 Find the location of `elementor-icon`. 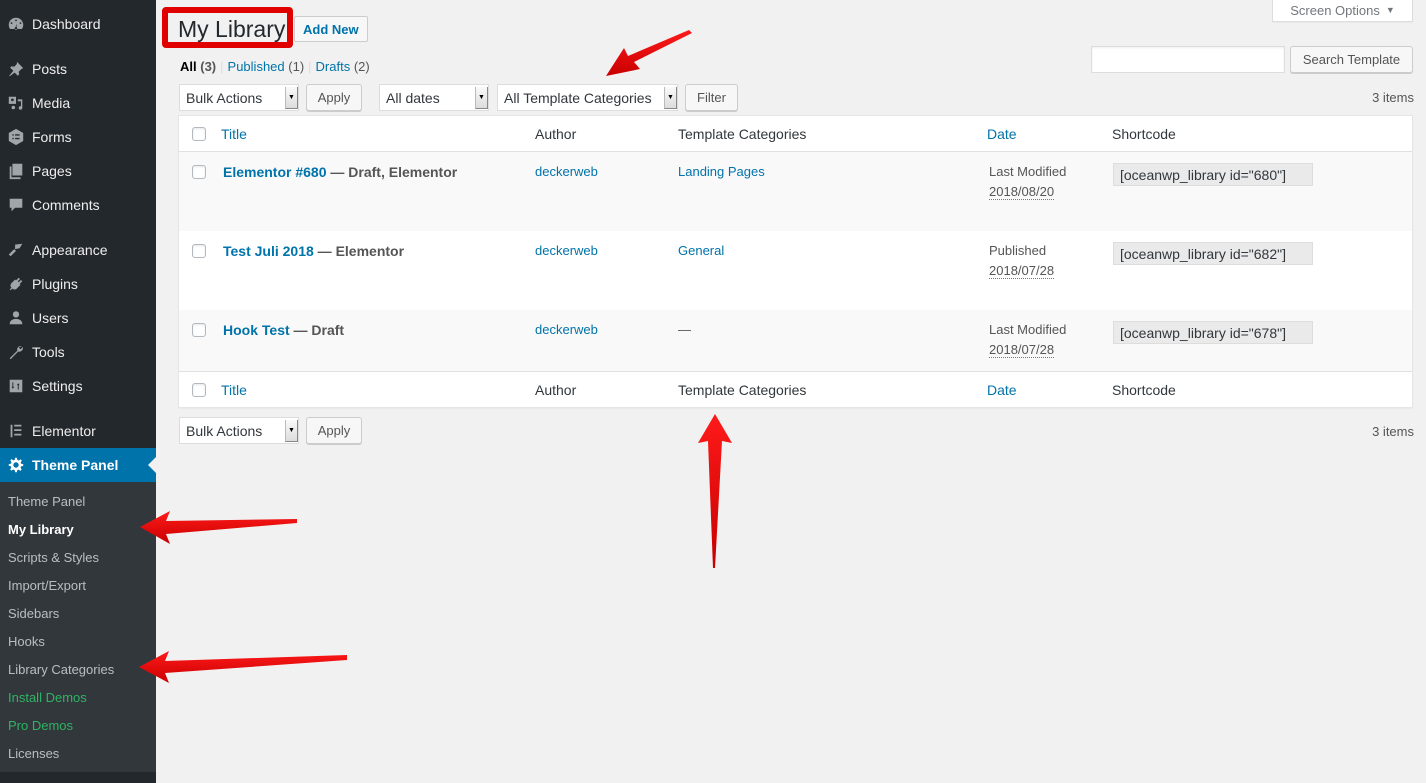

elementor-icon is located at coordinates (16, 431).